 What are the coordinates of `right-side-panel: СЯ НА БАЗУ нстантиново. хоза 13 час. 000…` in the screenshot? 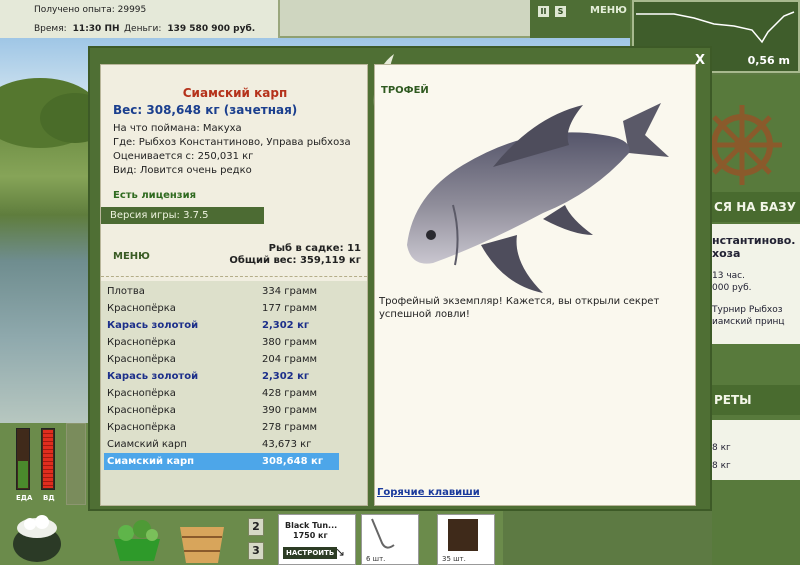 It's located at (756, 320).